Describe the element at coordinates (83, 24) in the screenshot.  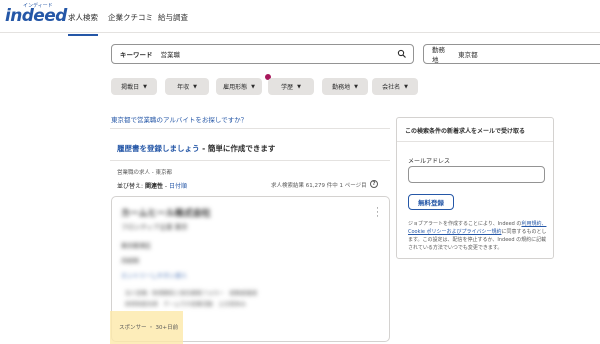
I see `nav-job-search: 求人検索` at that location.